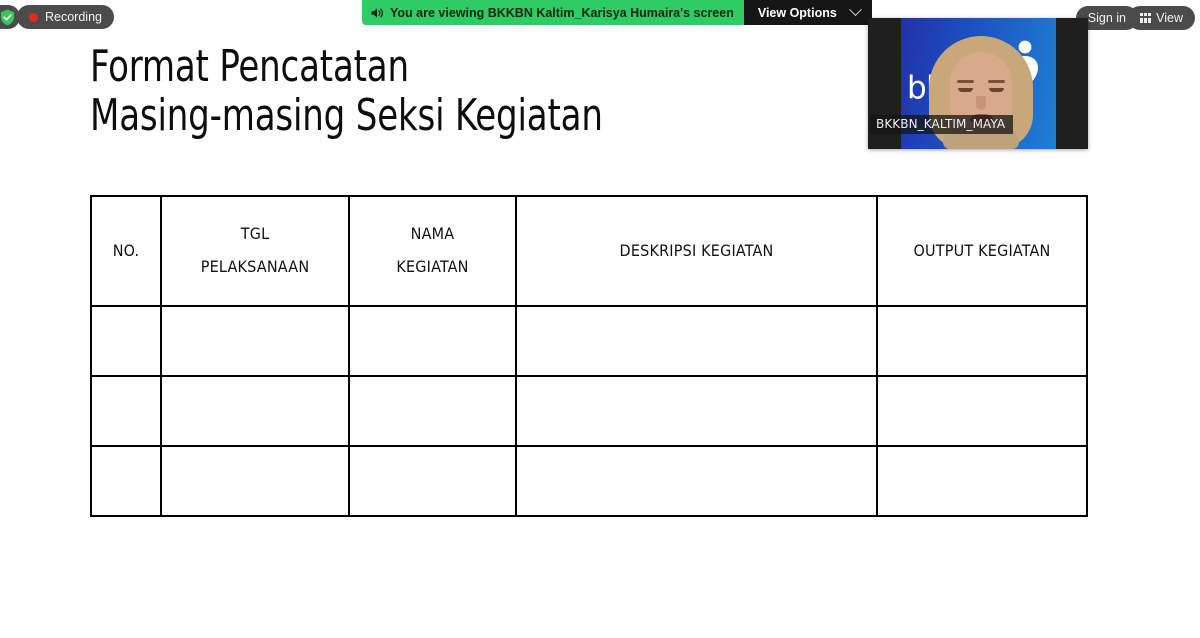 The height and width of the screenshot is (638, 1200). Describe the element at coordinates (255, 234) in the screenshot. I see `header-line-1: TGL` at that location.